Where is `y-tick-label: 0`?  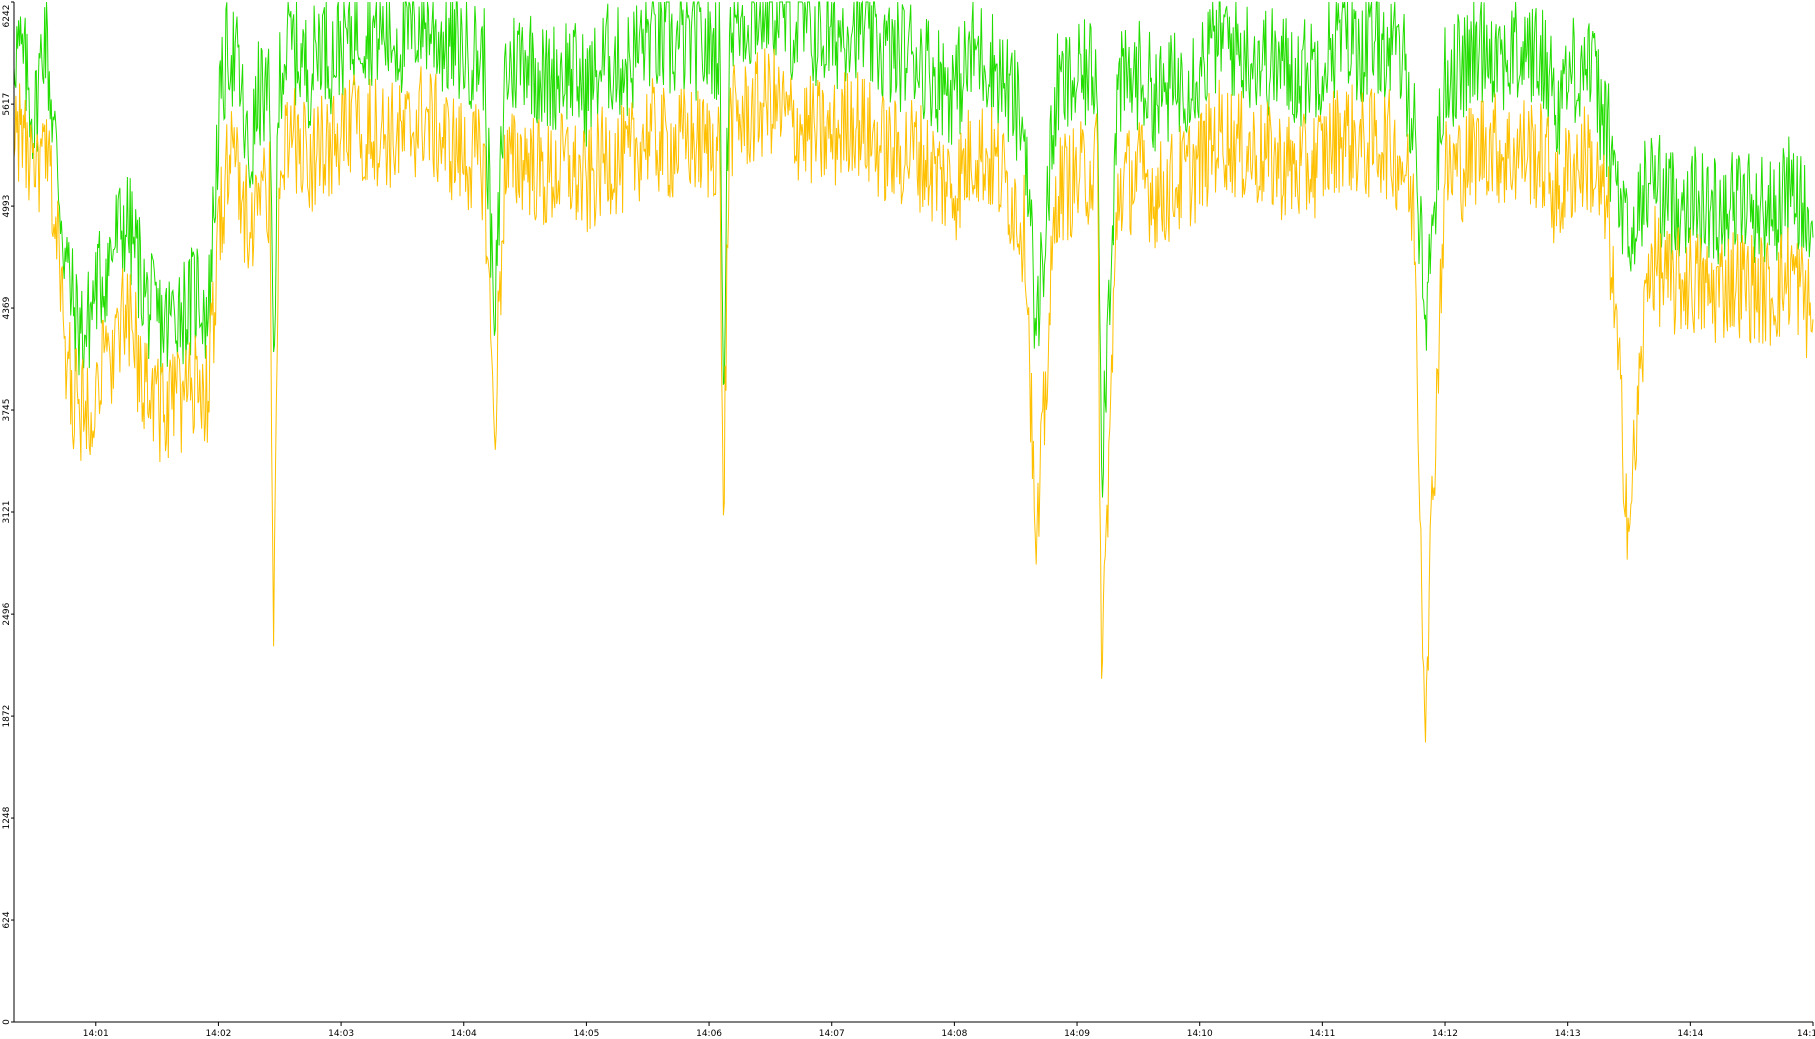
y-tick-label: 0 is located at coordinates (7, 1022).